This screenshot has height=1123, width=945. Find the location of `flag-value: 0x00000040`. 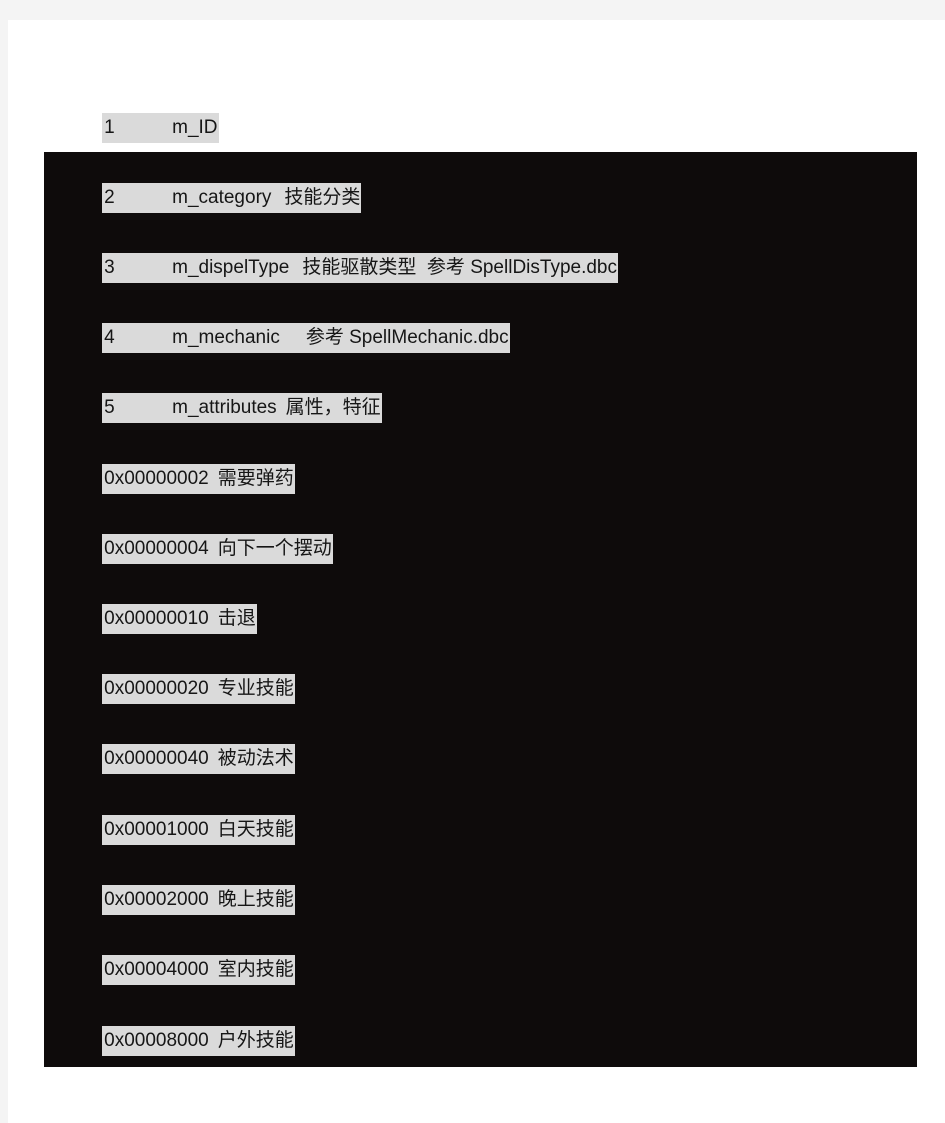

flag-value: 0x00000040 is located at coordinates (156, 758).